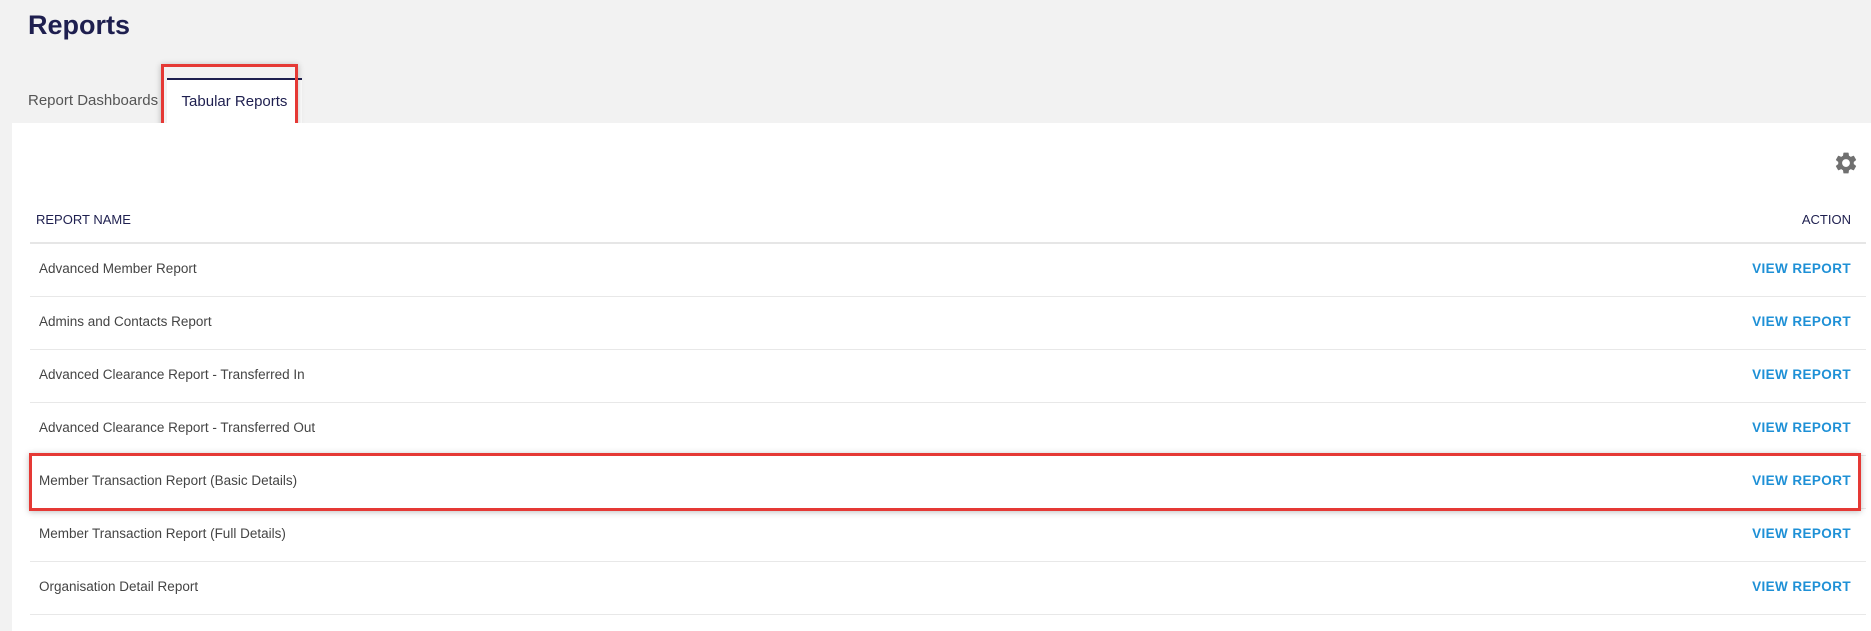 The image size is (1871, 631). Describe the element at coordinates (948, 588) in the screenshot. I see `table-row: Organisation Detail Report VIEW REPORT` at that location.